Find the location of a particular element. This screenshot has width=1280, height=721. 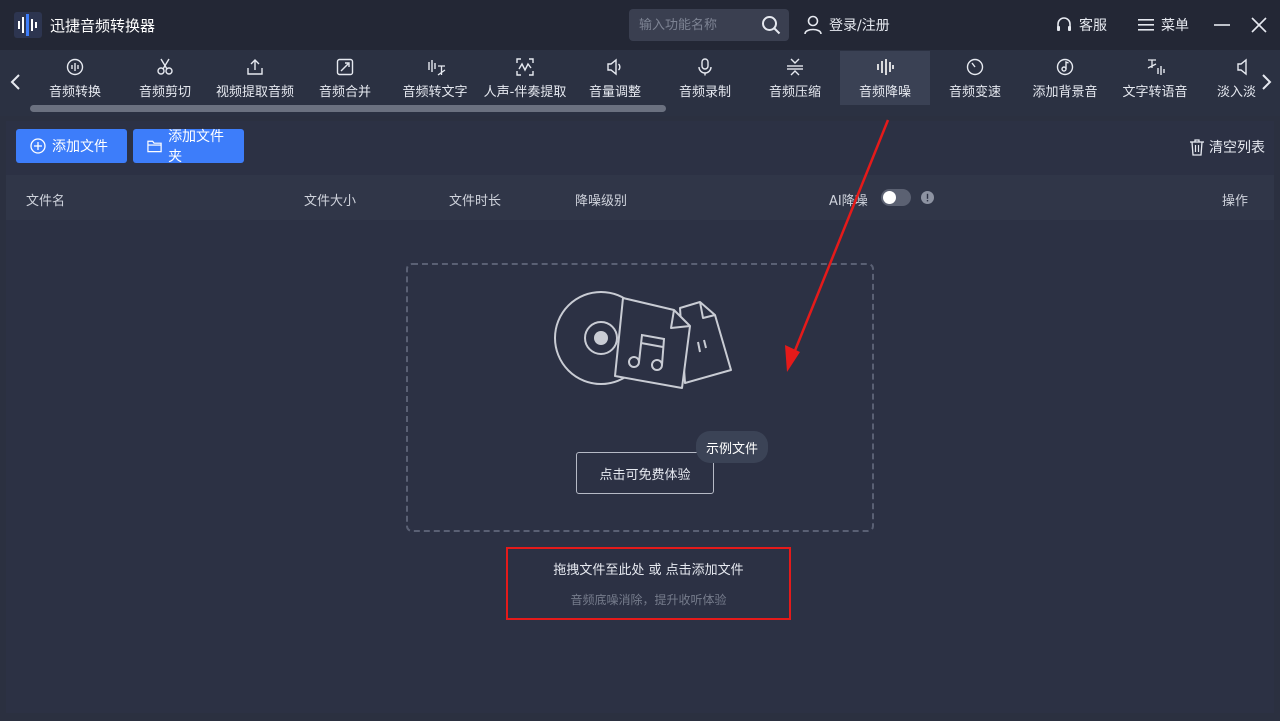

audio-to-text-icon is located at coordinates (437, 68).